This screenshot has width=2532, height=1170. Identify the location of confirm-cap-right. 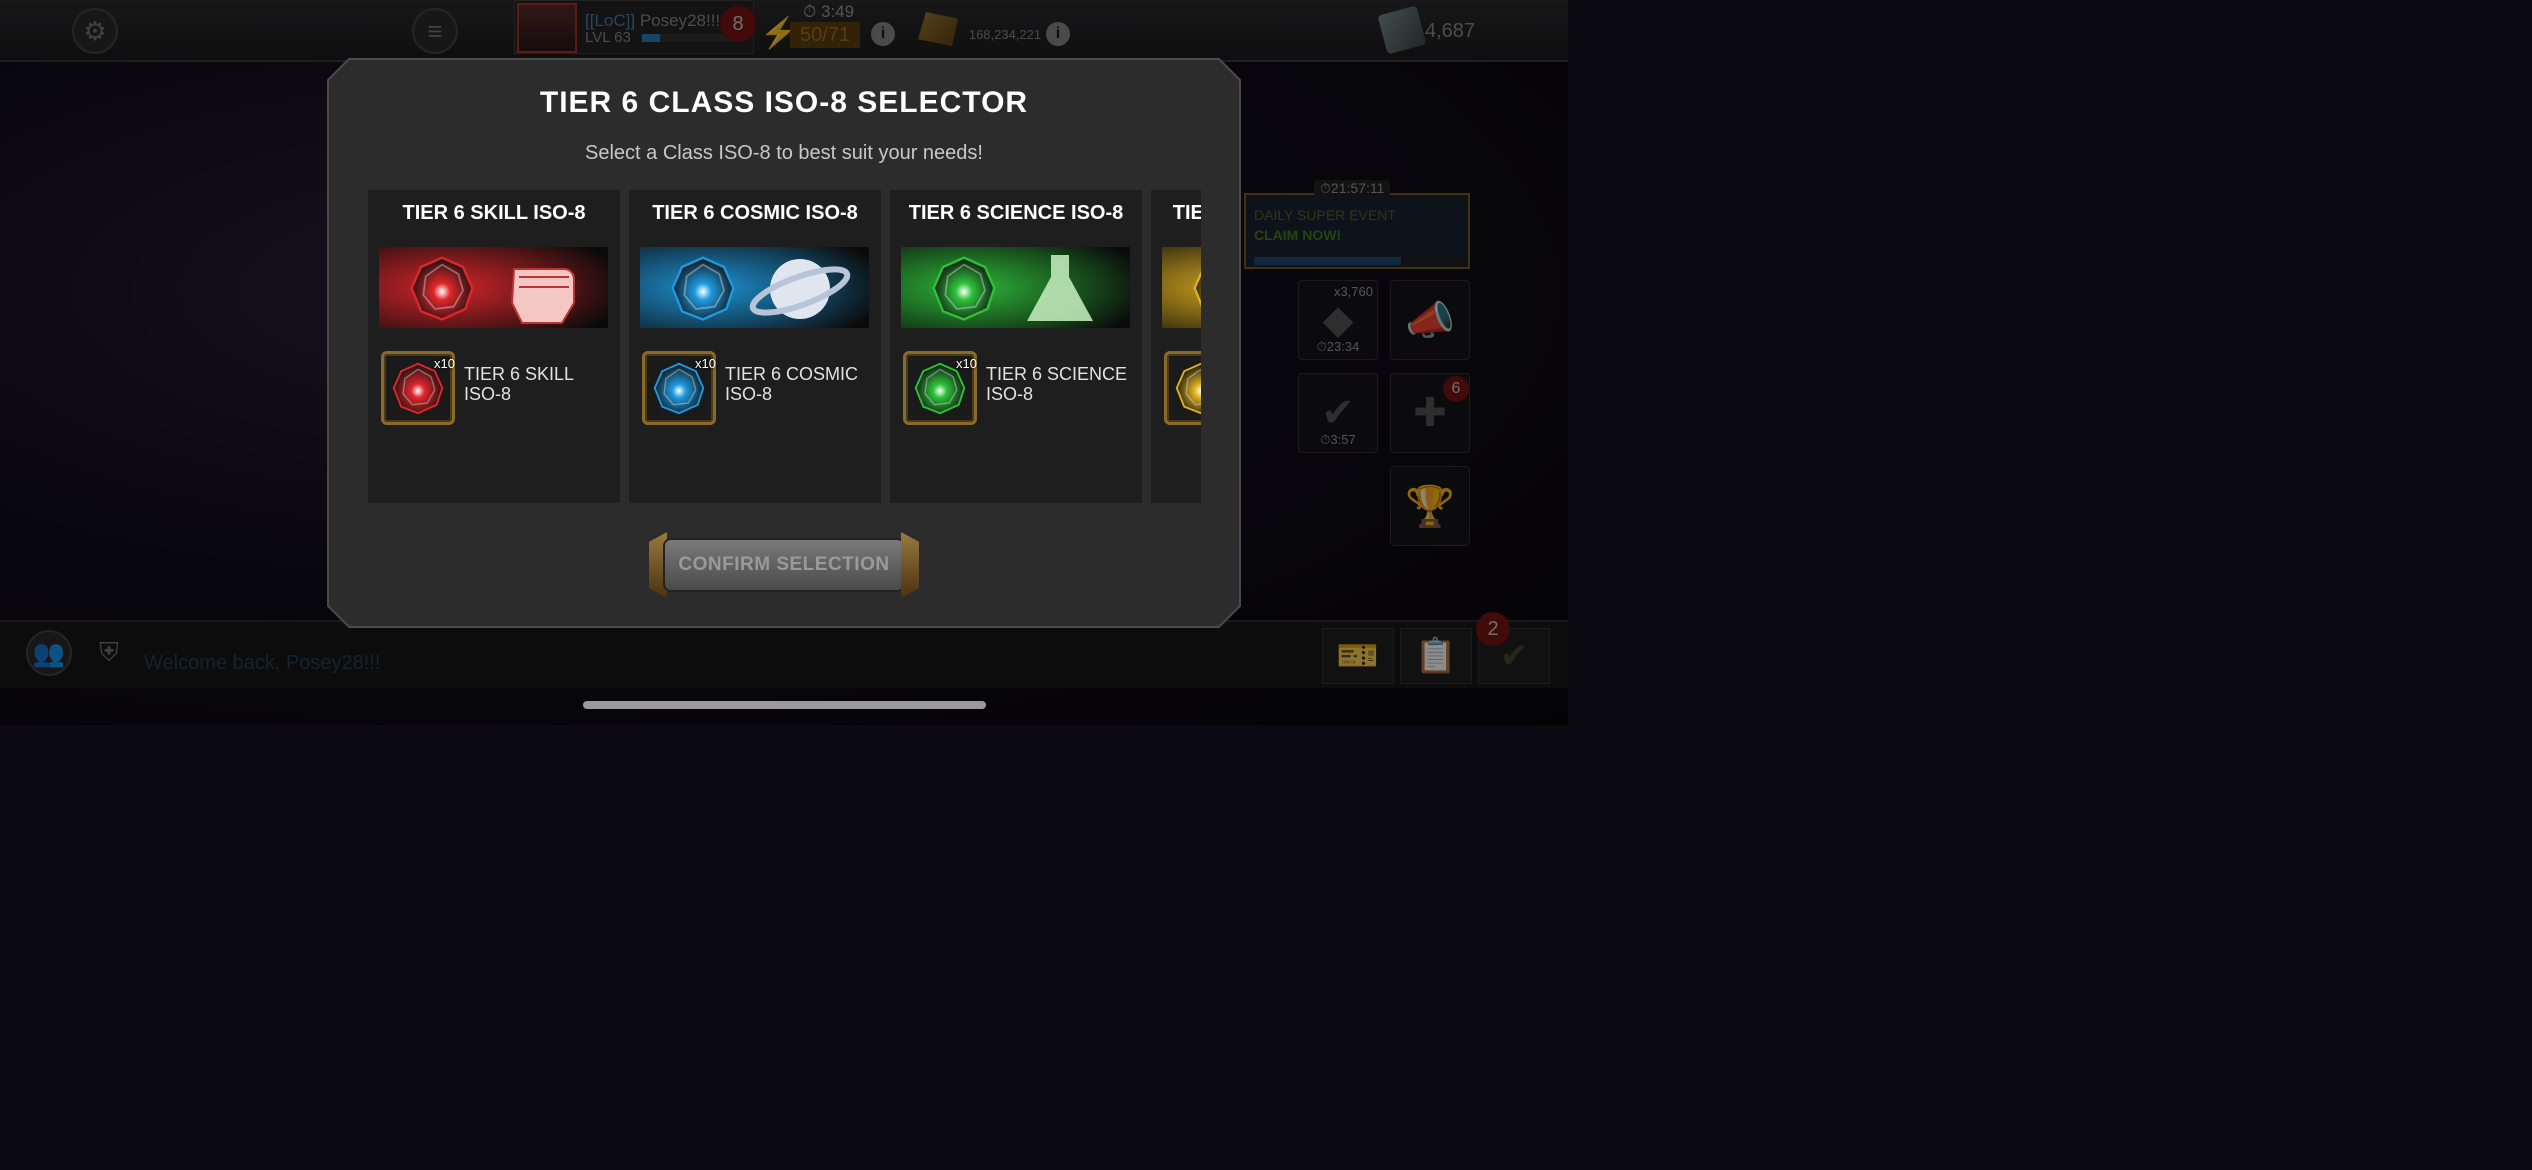
(910, 565).